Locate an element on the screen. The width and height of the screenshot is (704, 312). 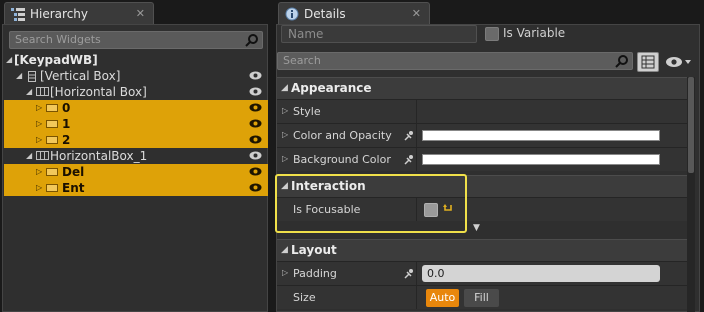
appearance-title: Appearance is located at coordinates (331, 88).